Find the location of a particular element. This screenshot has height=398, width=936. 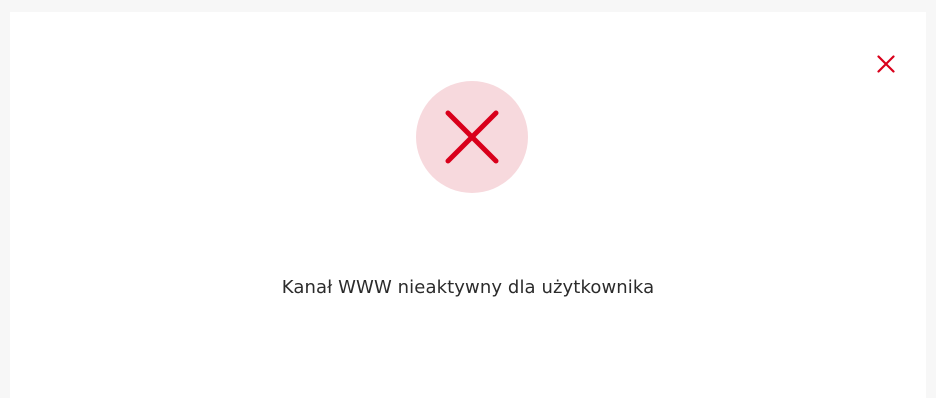

error-status-badge is located at coordinates (472, 137).